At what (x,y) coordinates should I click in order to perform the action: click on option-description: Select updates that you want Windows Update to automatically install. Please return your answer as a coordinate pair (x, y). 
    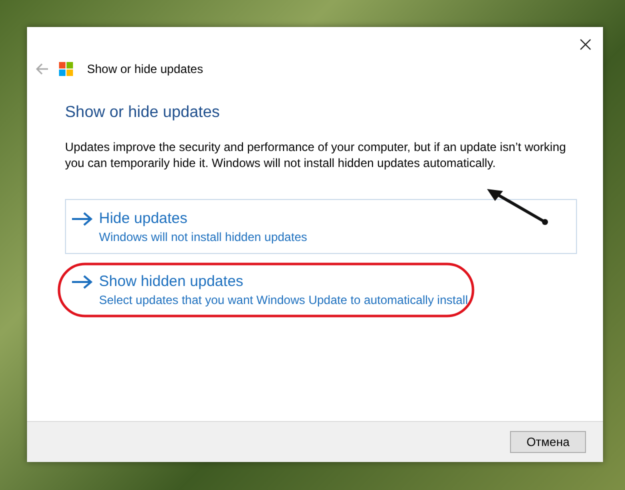
    Looking at the image, I should click on (283, 300).